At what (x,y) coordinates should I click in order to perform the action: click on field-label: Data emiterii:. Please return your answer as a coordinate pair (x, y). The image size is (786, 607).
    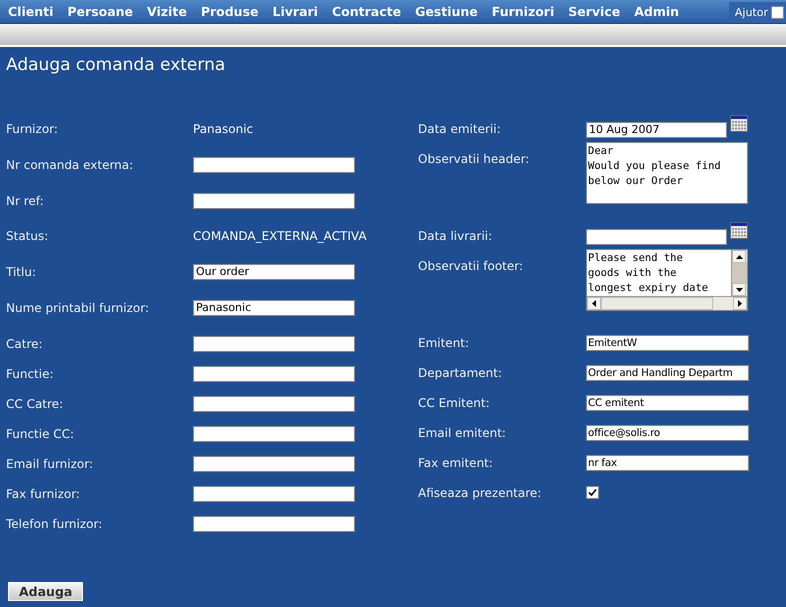
    Looking at the image, I should click on (460, 128).